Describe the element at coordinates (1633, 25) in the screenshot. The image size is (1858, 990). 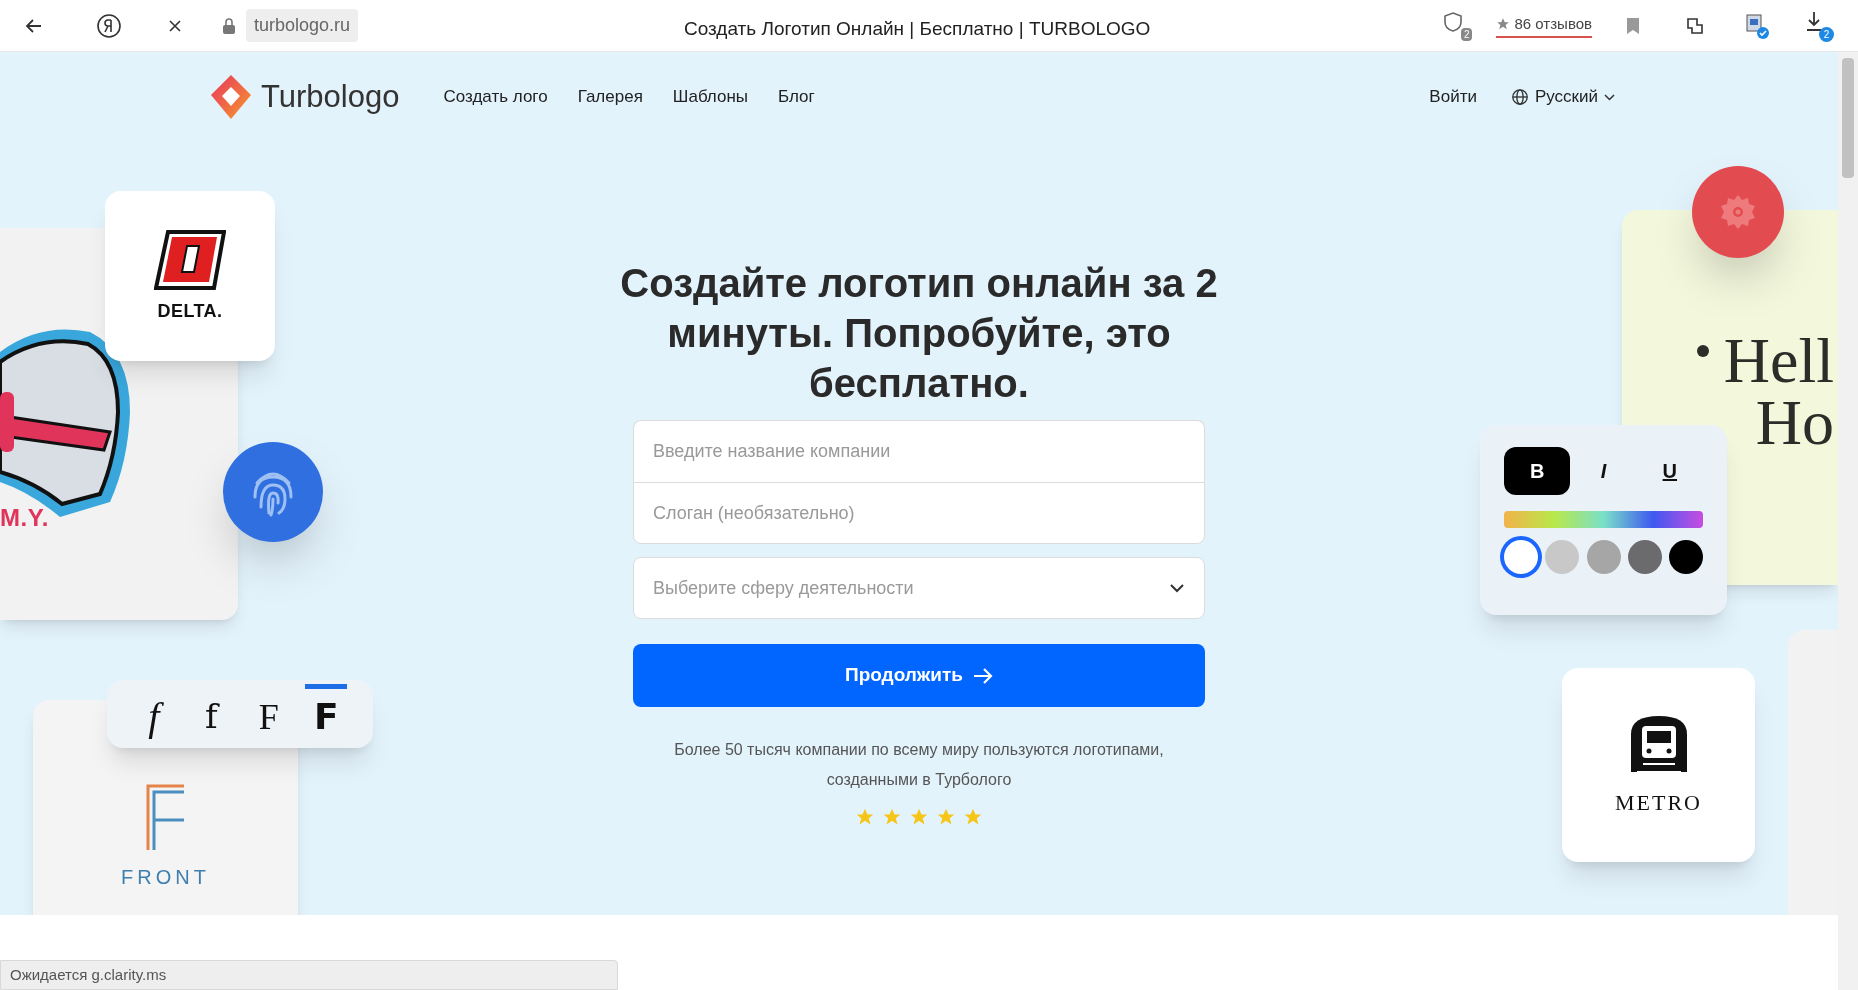
I see `bookmark-icon` at that location.